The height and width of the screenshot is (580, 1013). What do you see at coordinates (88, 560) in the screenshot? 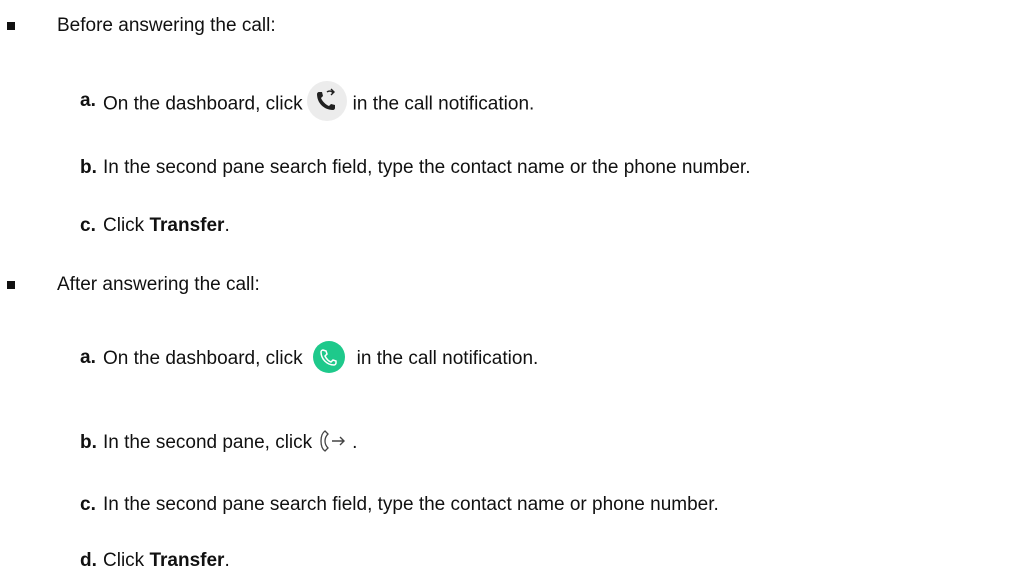
I see `step-letter: d.` at bounding box center [88, 560].